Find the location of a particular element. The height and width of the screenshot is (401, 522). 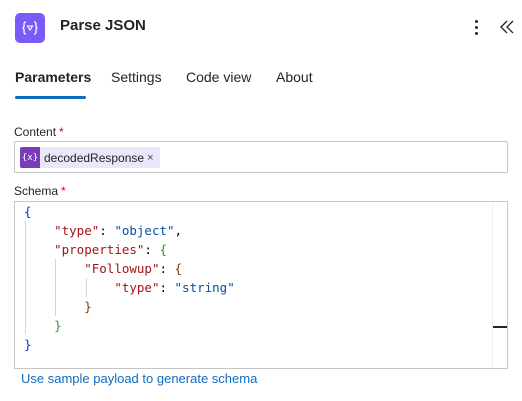

tab-settings: Settings is located at coordinates (136, 77).